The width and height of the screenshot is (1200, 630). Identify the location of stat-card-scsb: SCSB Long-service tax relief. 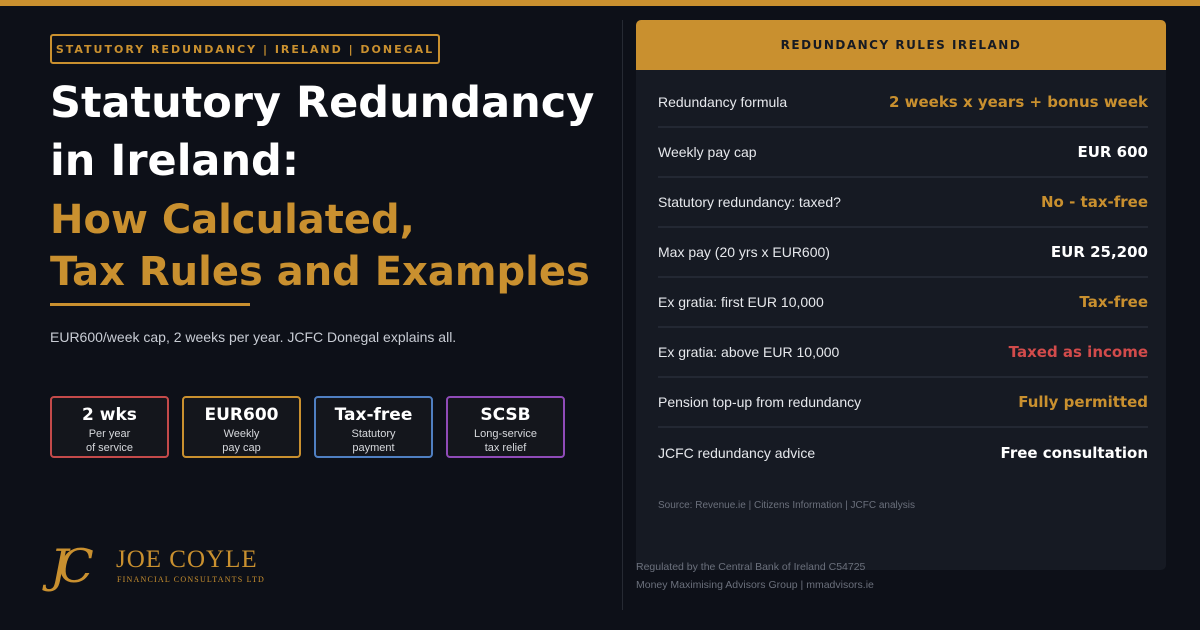
(505, 427).